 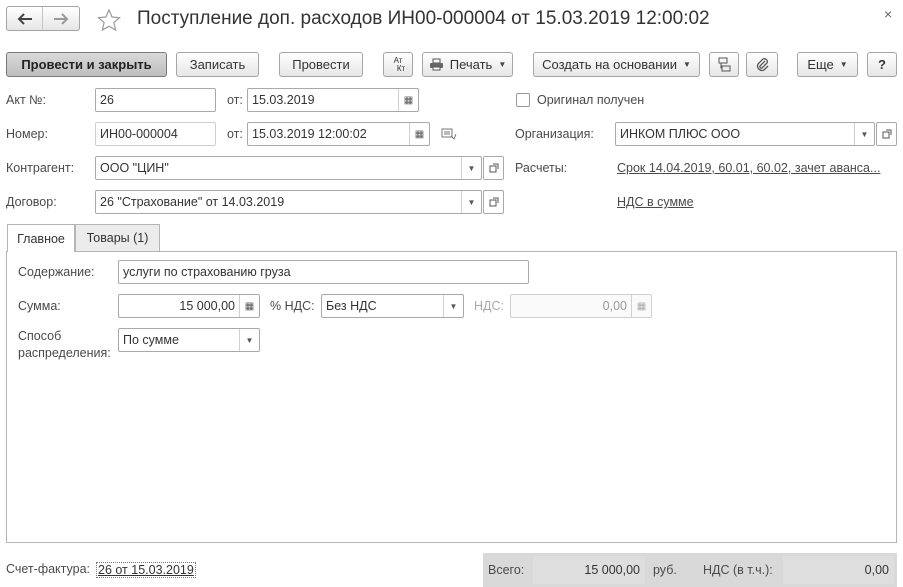 What do you see at coordinates (581, 306) in the screenshot?
I see `vat-field: 0,00 ▦` at bounding box center [581, 306].